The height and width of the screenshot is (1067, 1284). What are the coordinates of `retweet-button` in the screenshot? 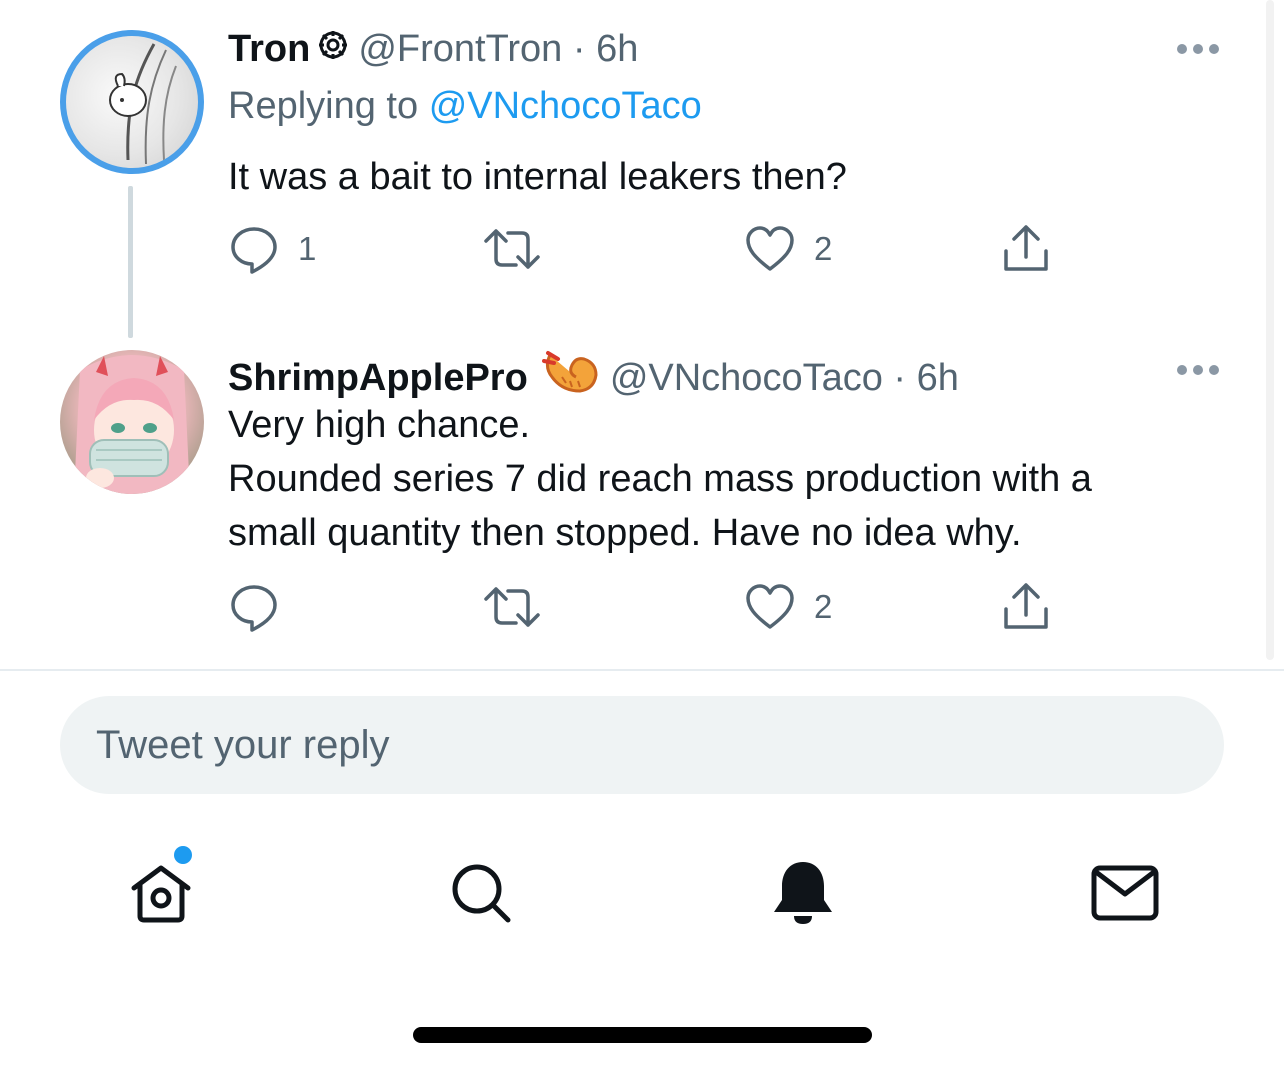 It's located at (521, 607).